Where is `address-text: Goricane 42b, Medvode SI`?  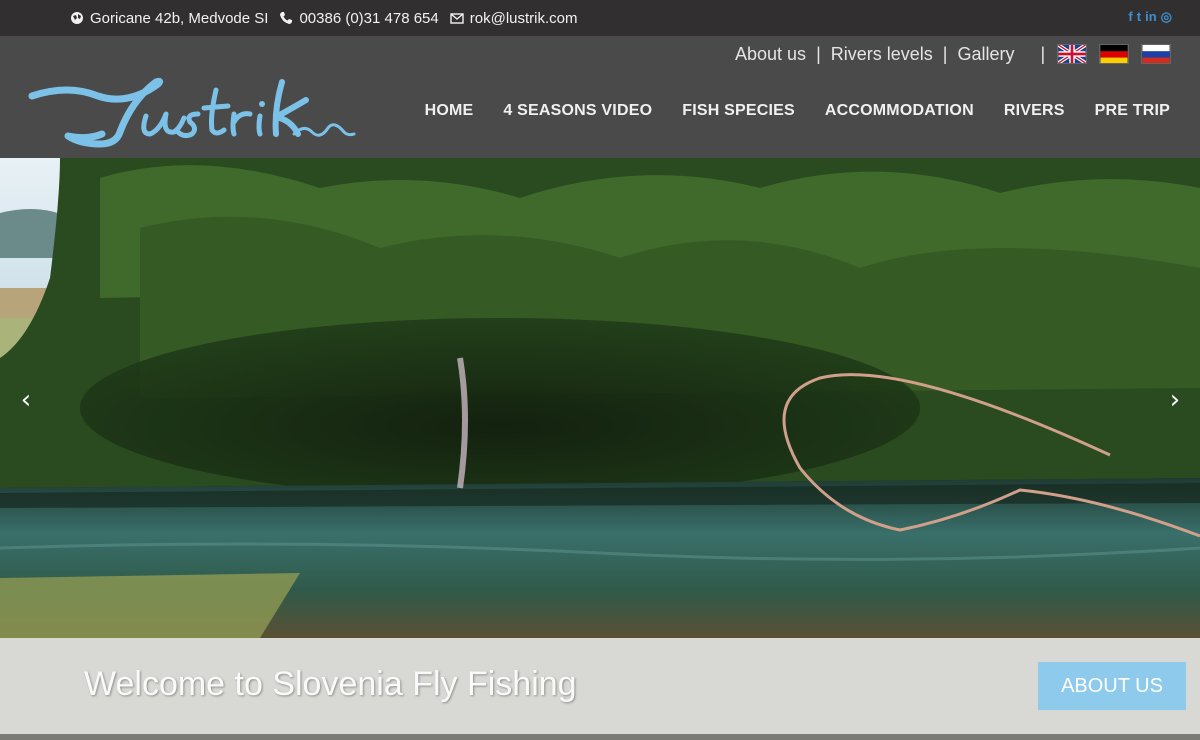 address-text: Goricane 42b, Medvode SI is located at coordinates (179, 18).